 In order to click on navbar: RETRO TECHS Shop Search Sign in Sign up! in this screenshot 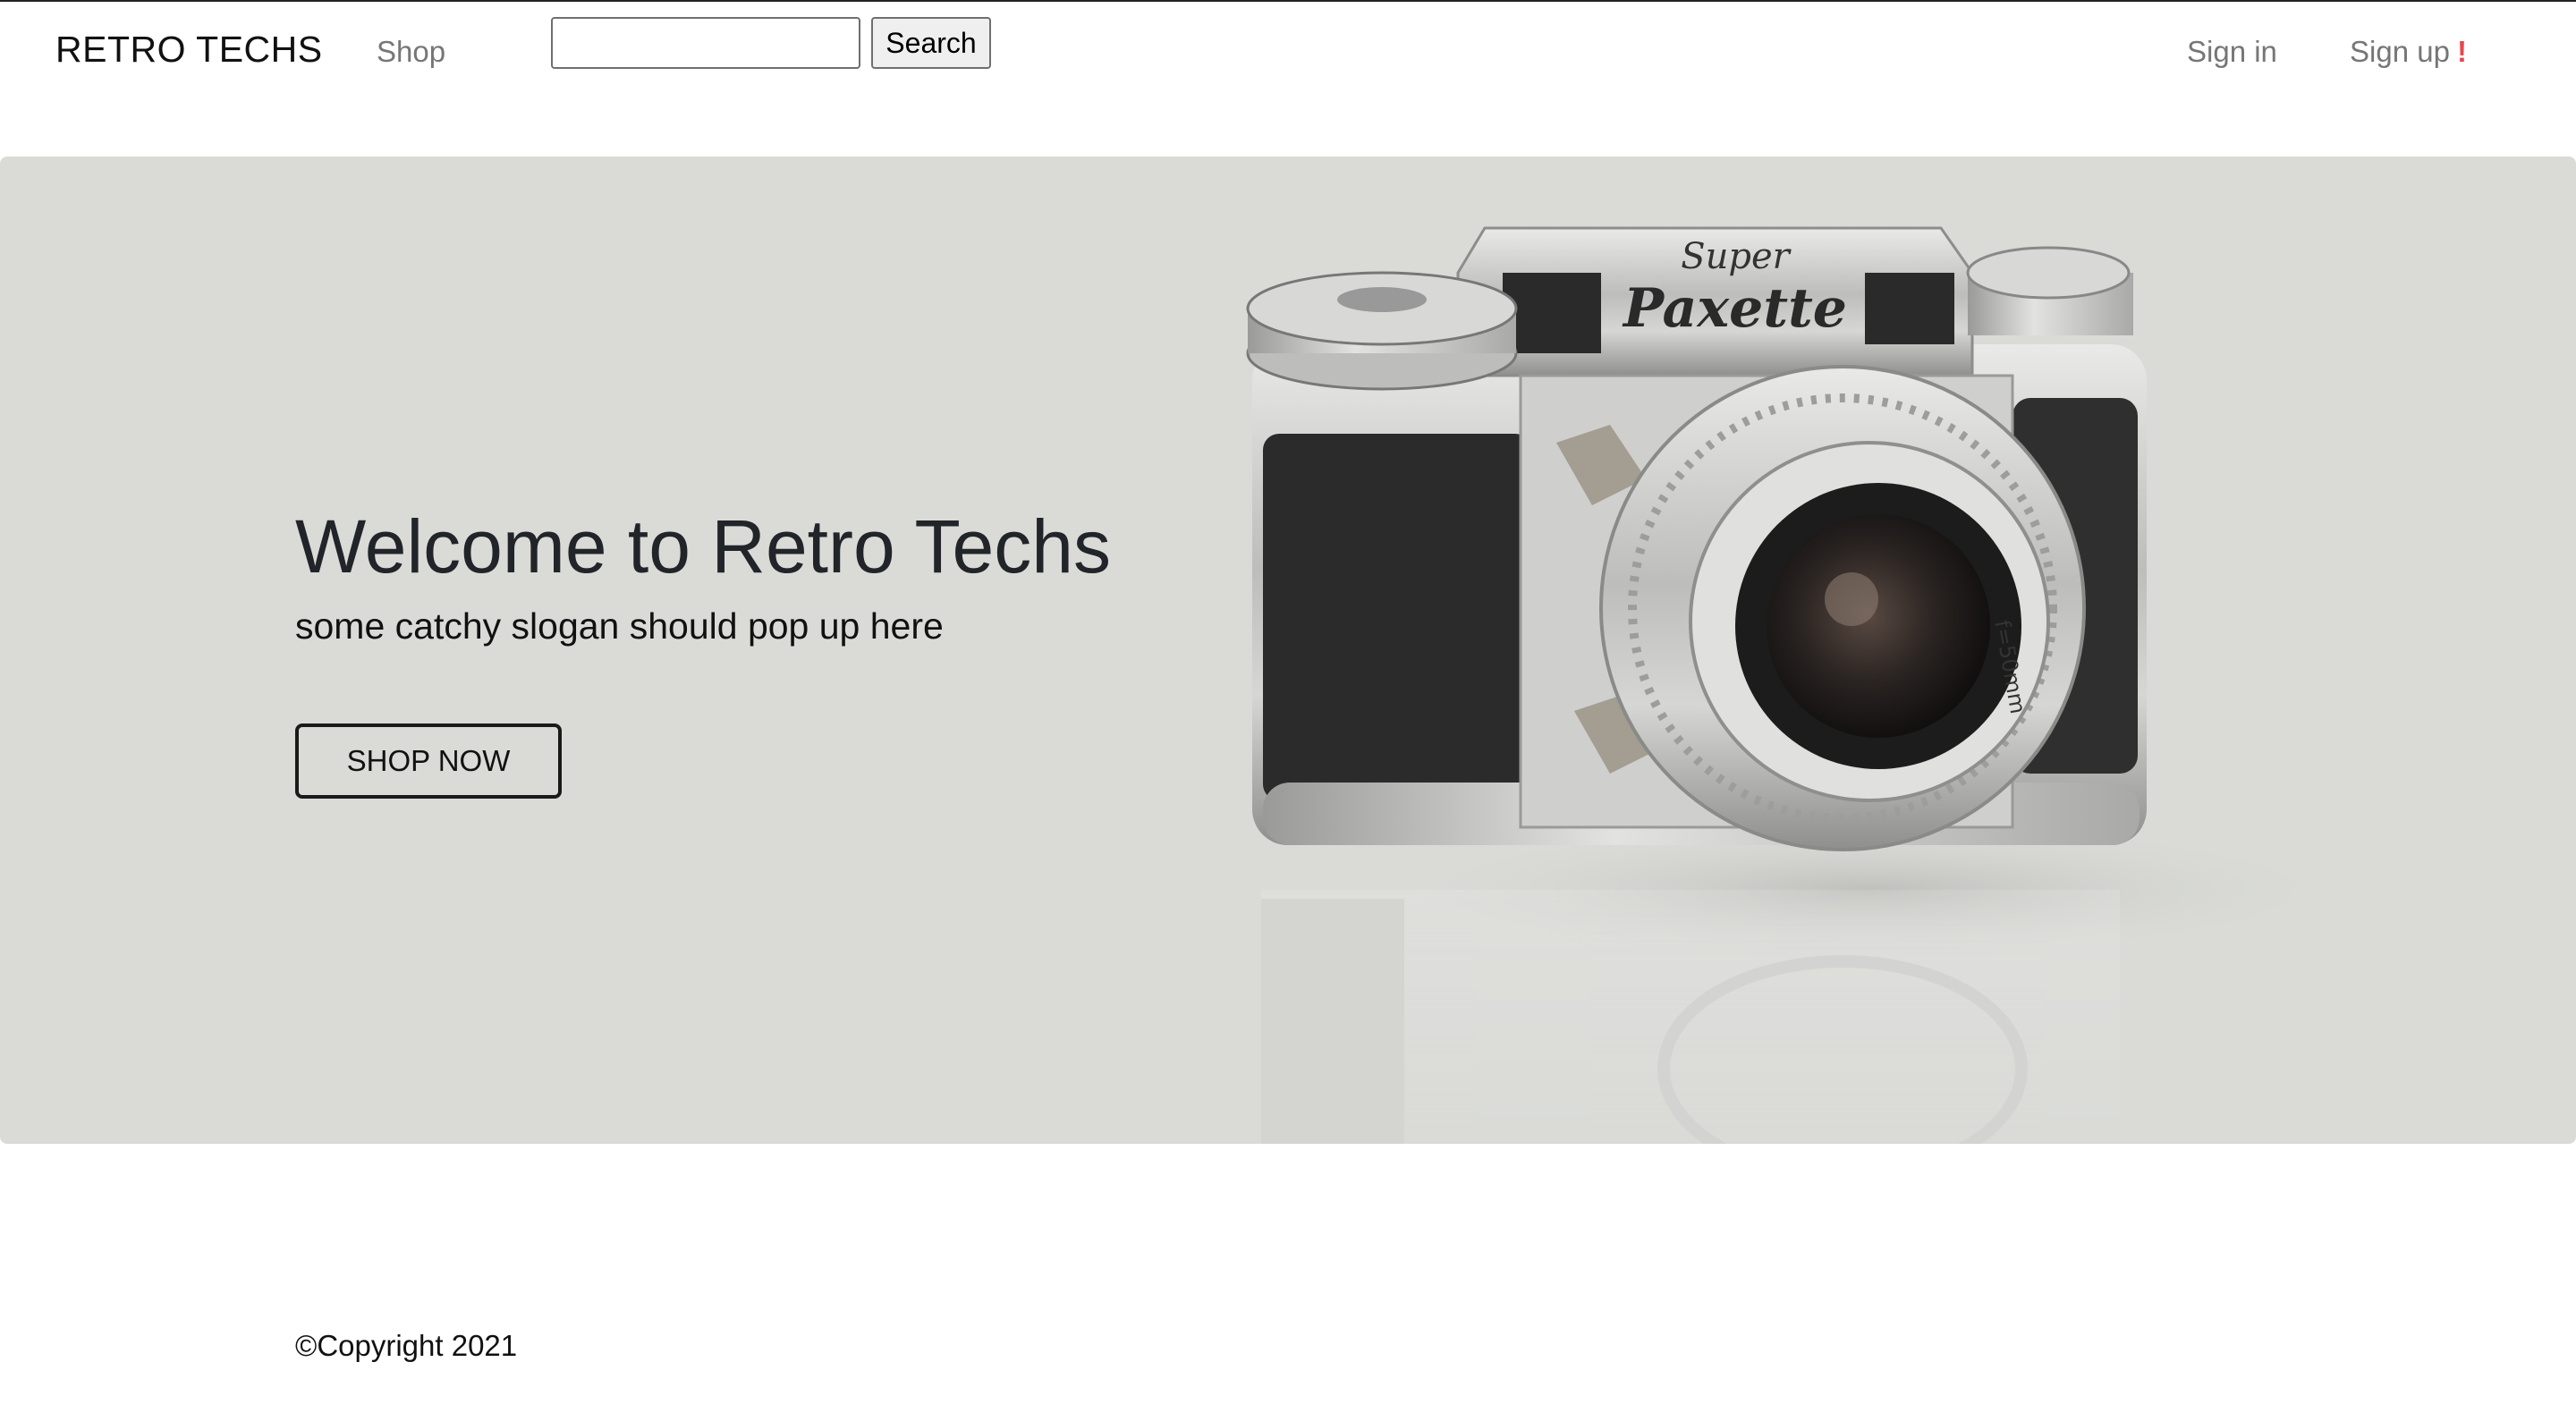, I will do `click(1288, 51)`.